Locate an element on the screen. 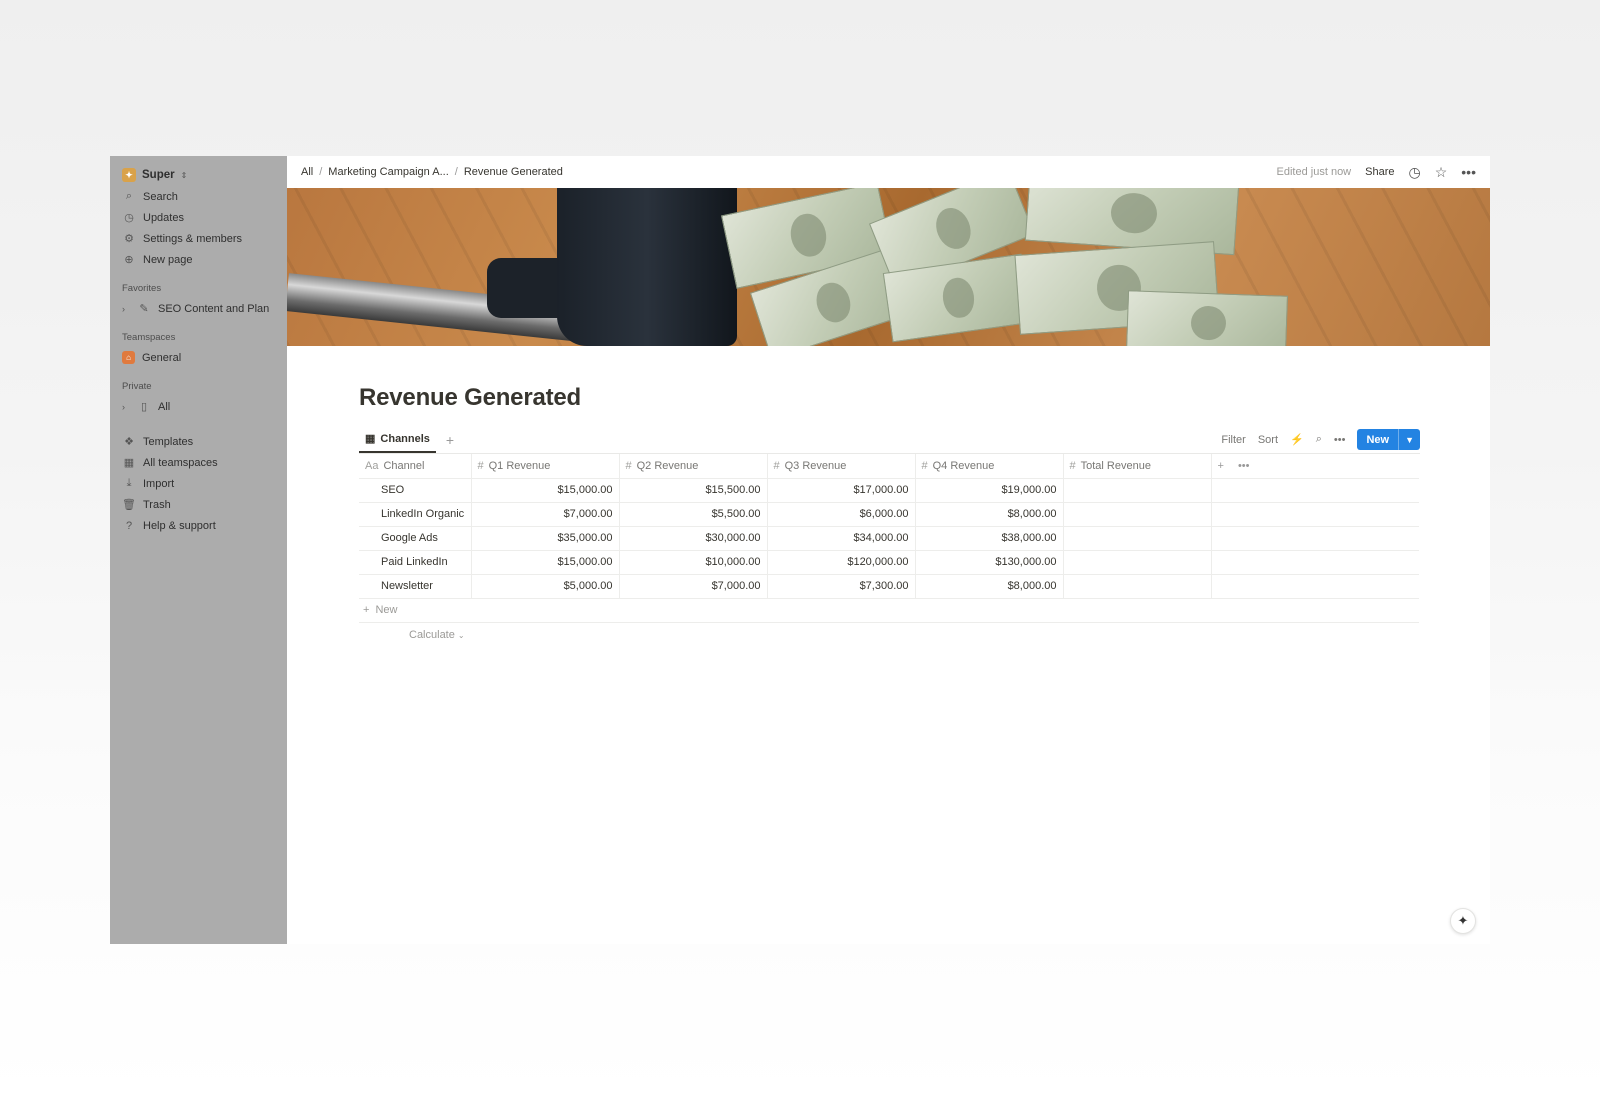 Image resolution: width=1600 pixels, height=1100 pixels. sidebar-item-all-teamspaces: ▦ All teamspaces is located at coordinates (198, 462).